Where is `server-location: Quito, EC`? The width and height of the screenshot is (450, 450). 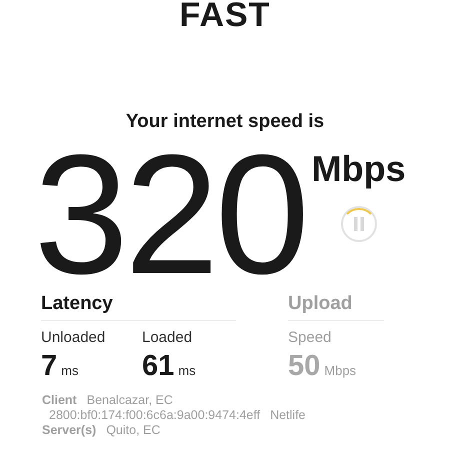
server-location: Quito, EC is located at coordinates (133, 430).